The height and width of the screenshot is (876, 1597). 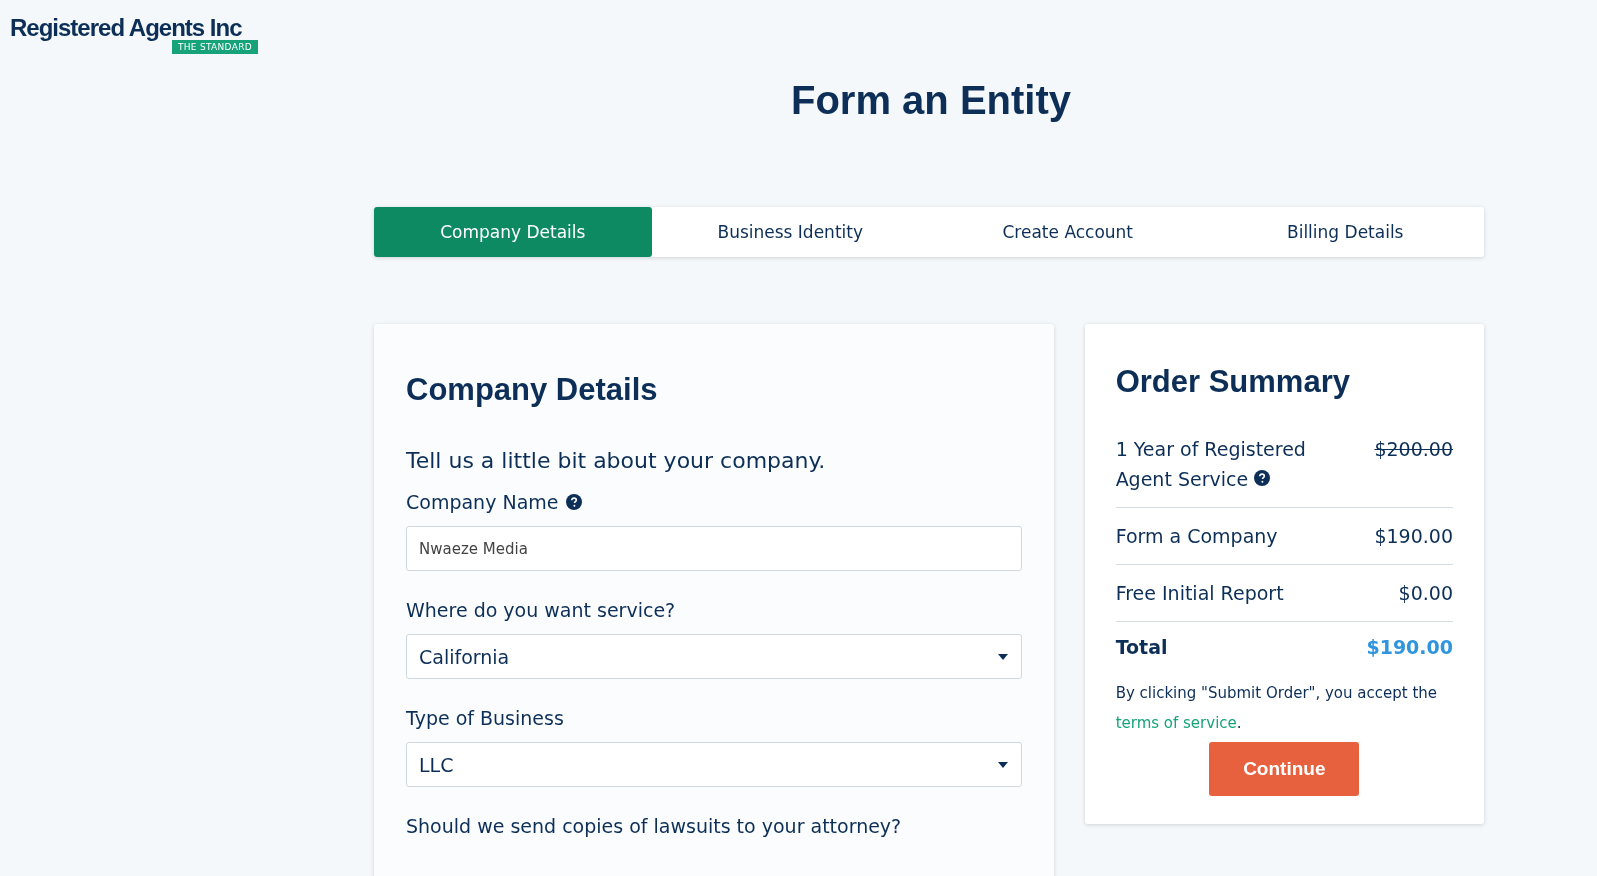 What do you see at coordinates (1232, 382) in the screenshot?
I see `summary-heading: Order Summary` at bounding box center [1232, 382].